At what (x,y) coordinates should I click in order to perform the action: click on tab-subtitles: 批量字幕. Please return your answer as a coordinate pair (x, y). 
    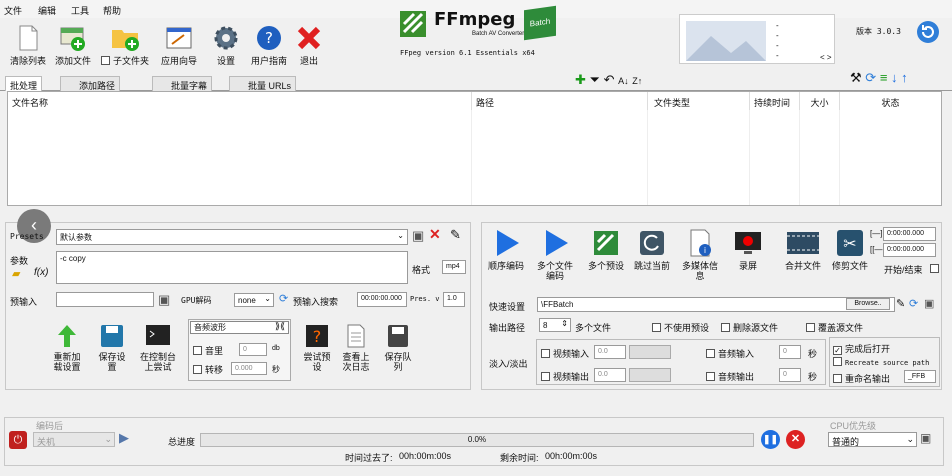
    Looking at the image, I should click on (182, 83).